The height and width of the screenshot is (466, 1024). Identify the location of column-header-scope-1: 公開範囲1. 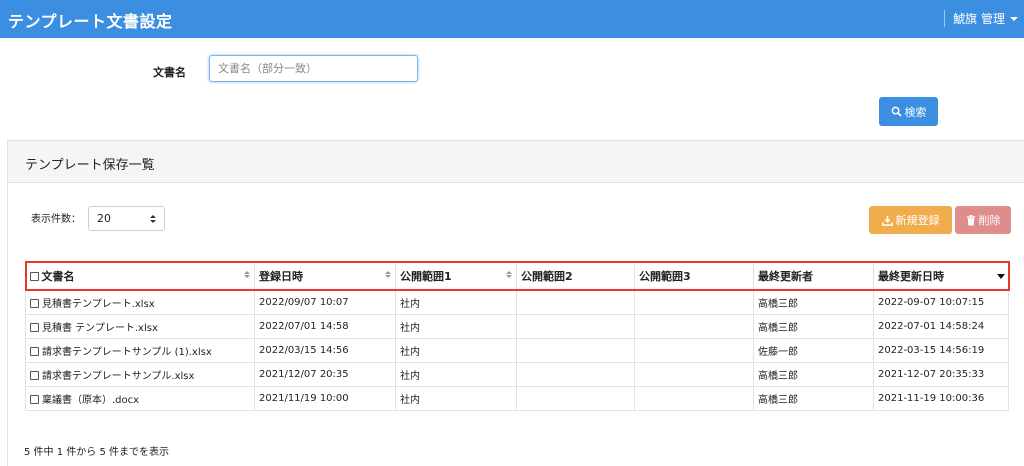
(456, 276).